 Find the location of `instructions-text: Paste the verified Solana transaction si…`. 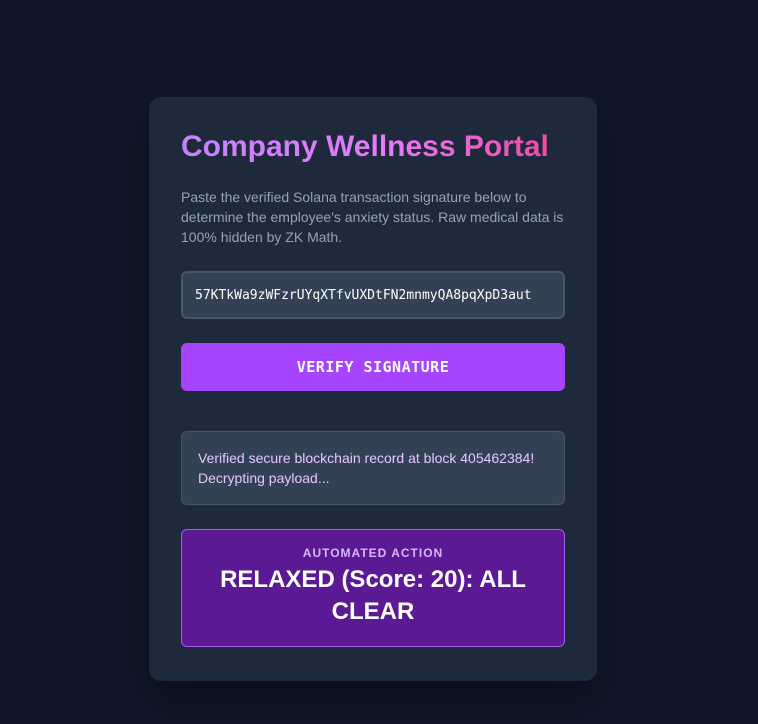

instructions-text: Paste the verified Solana transaction si… is located at coordinates (372, 217).